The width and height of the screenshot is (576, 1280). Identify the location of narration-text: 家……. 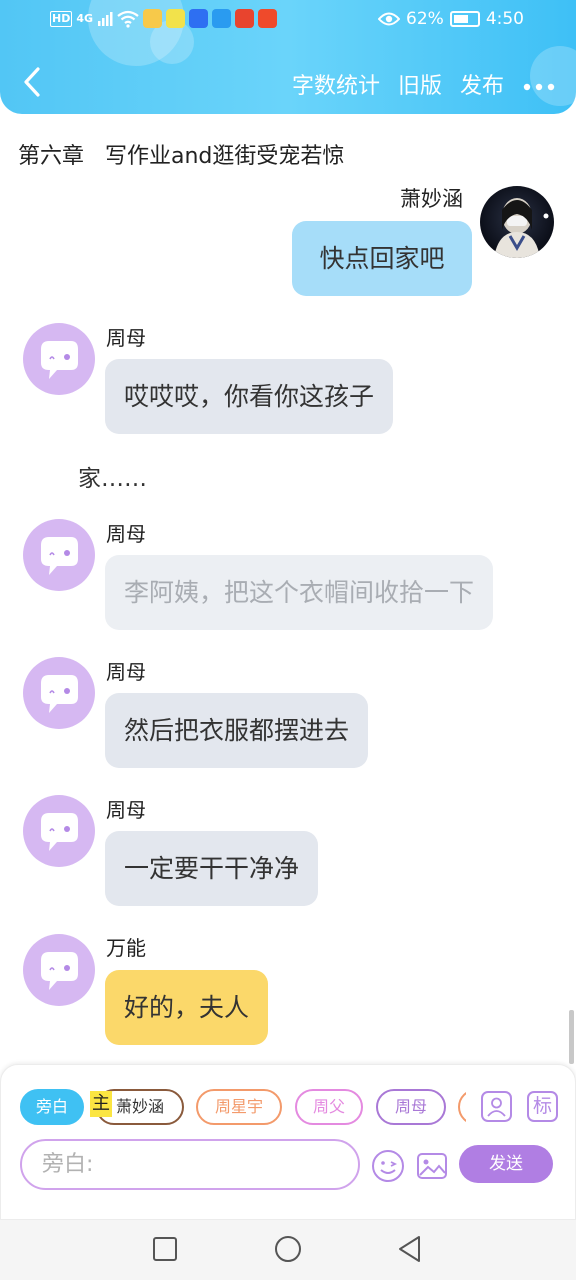
(112, 476).